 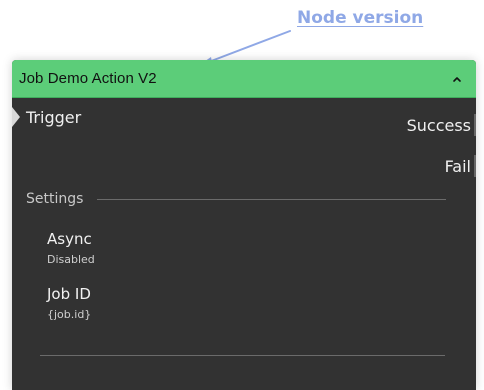 I want to click on input-port-arrow-icon, so click(x=16, y=117).